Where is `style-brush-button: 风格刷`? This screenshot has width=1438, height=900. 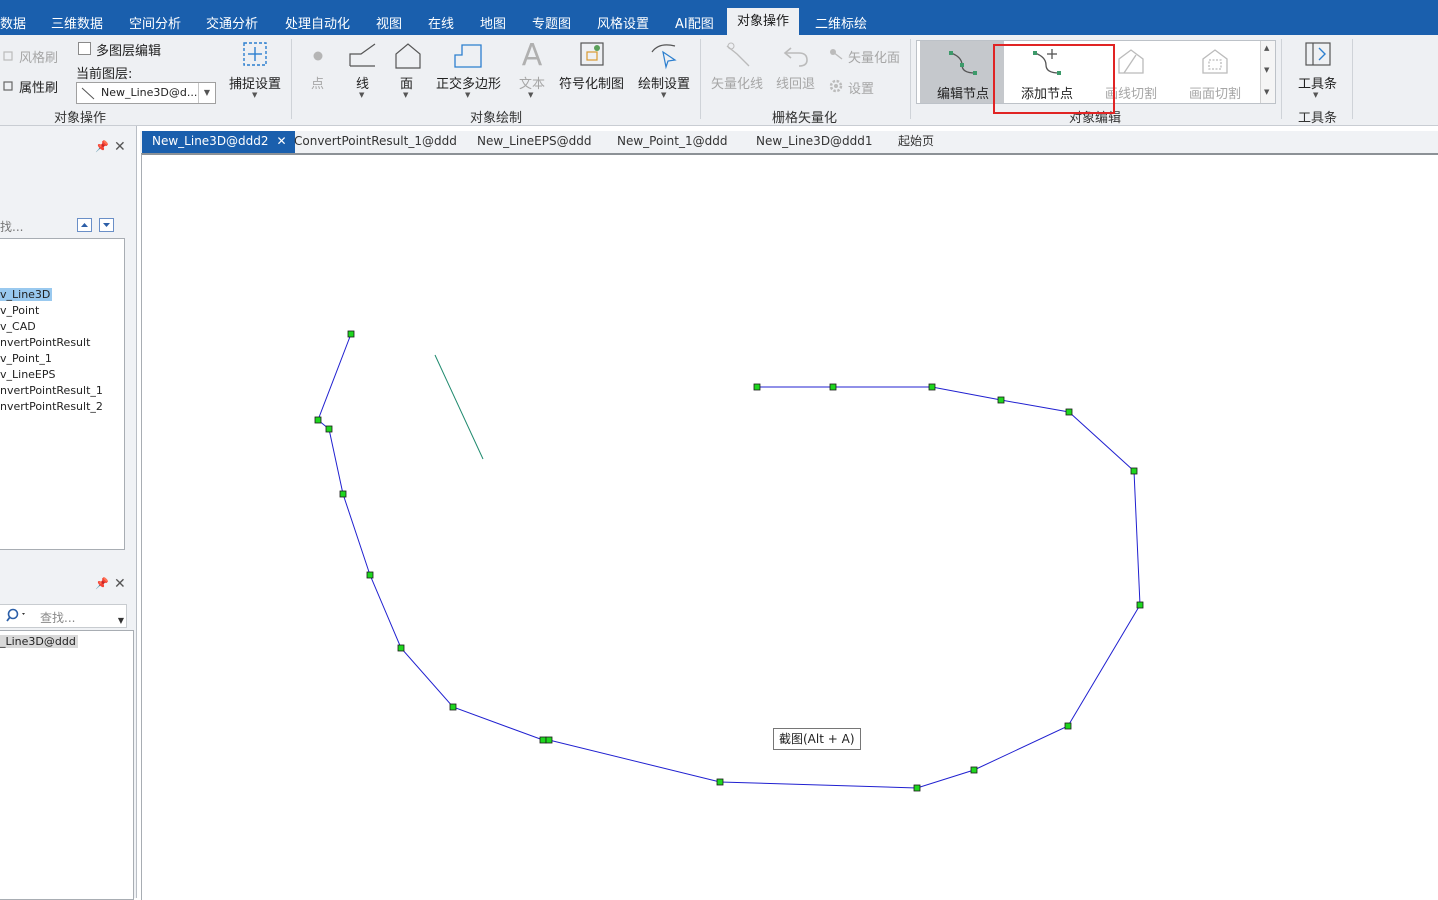
style-brush-button: 风格刷 is located at coordinates (38, 56).